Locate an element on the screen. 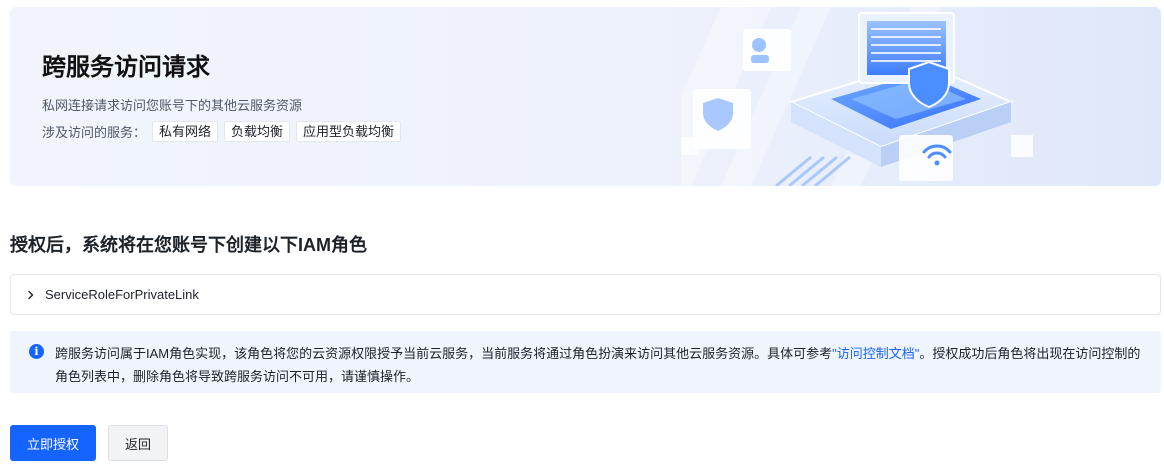  page-title: 跨服务访问请求 is located at coordinates (126, 67).